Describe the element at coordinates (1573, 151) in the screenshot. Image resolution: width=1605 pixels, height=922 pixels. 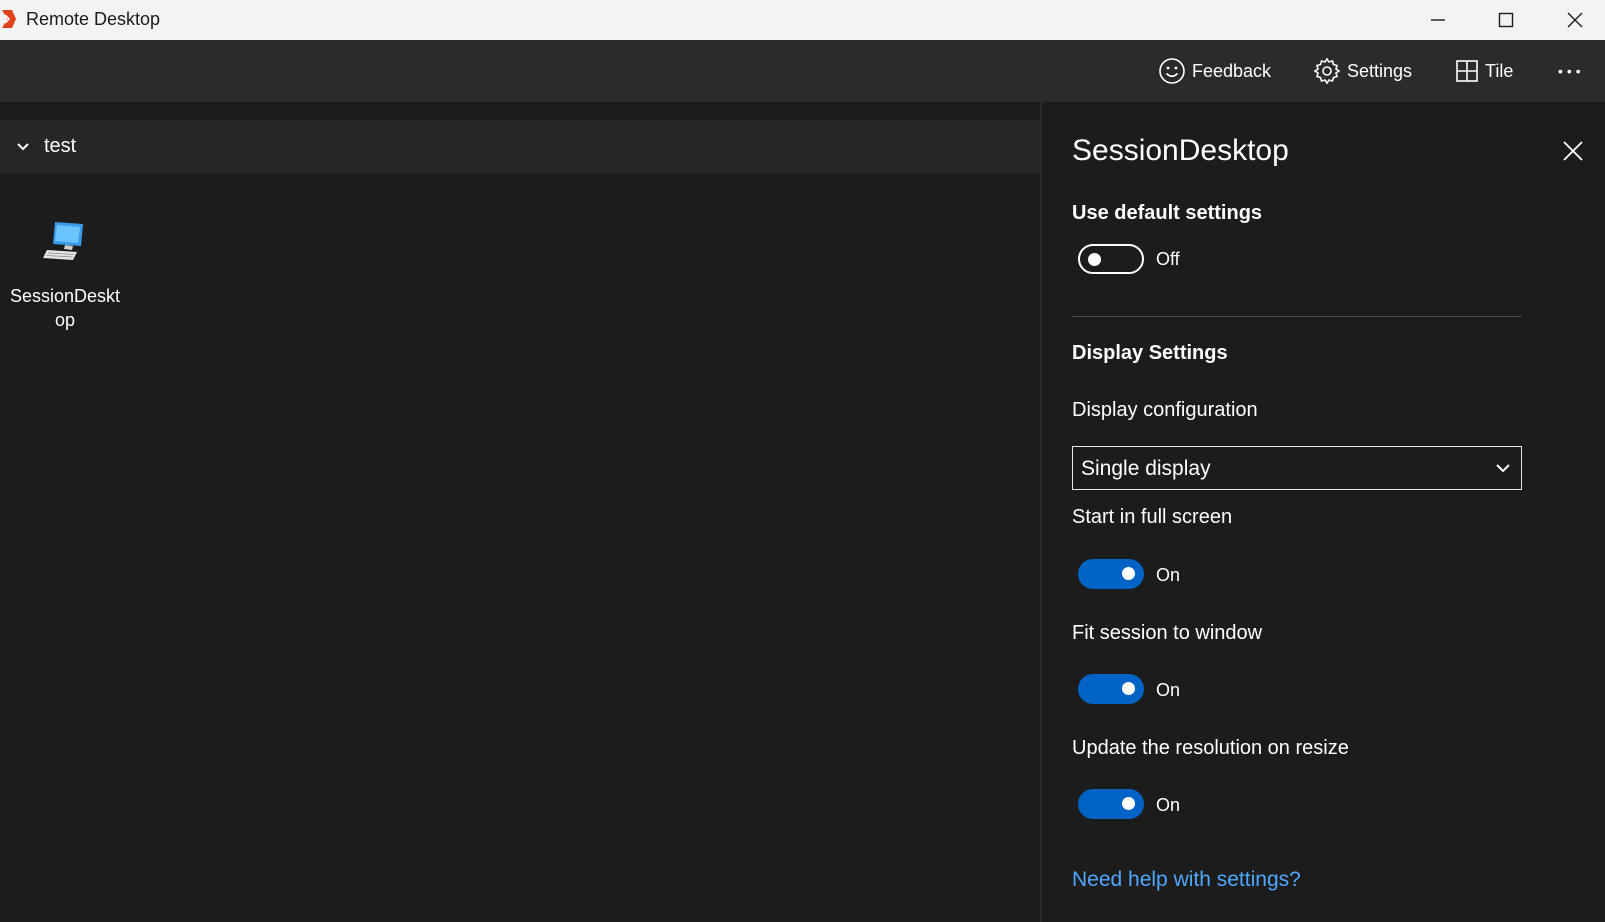
I see `close-panel-button` at that location.